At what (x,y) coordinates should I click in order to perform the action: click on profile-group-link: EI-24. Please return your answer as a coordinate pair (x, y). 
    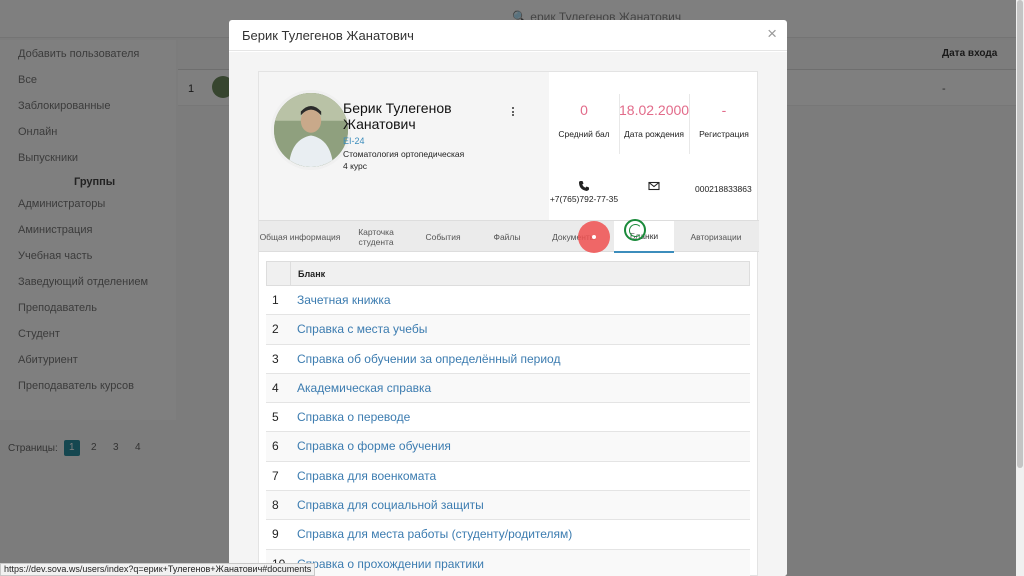
    Looking at the image, I should click on (354, 141).